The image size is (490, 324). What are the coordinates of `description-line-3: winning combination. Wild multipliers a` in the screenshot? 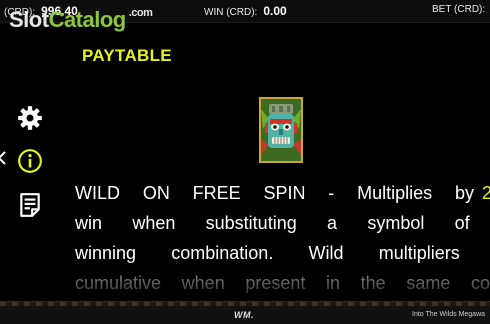 It's located at (282, 253).